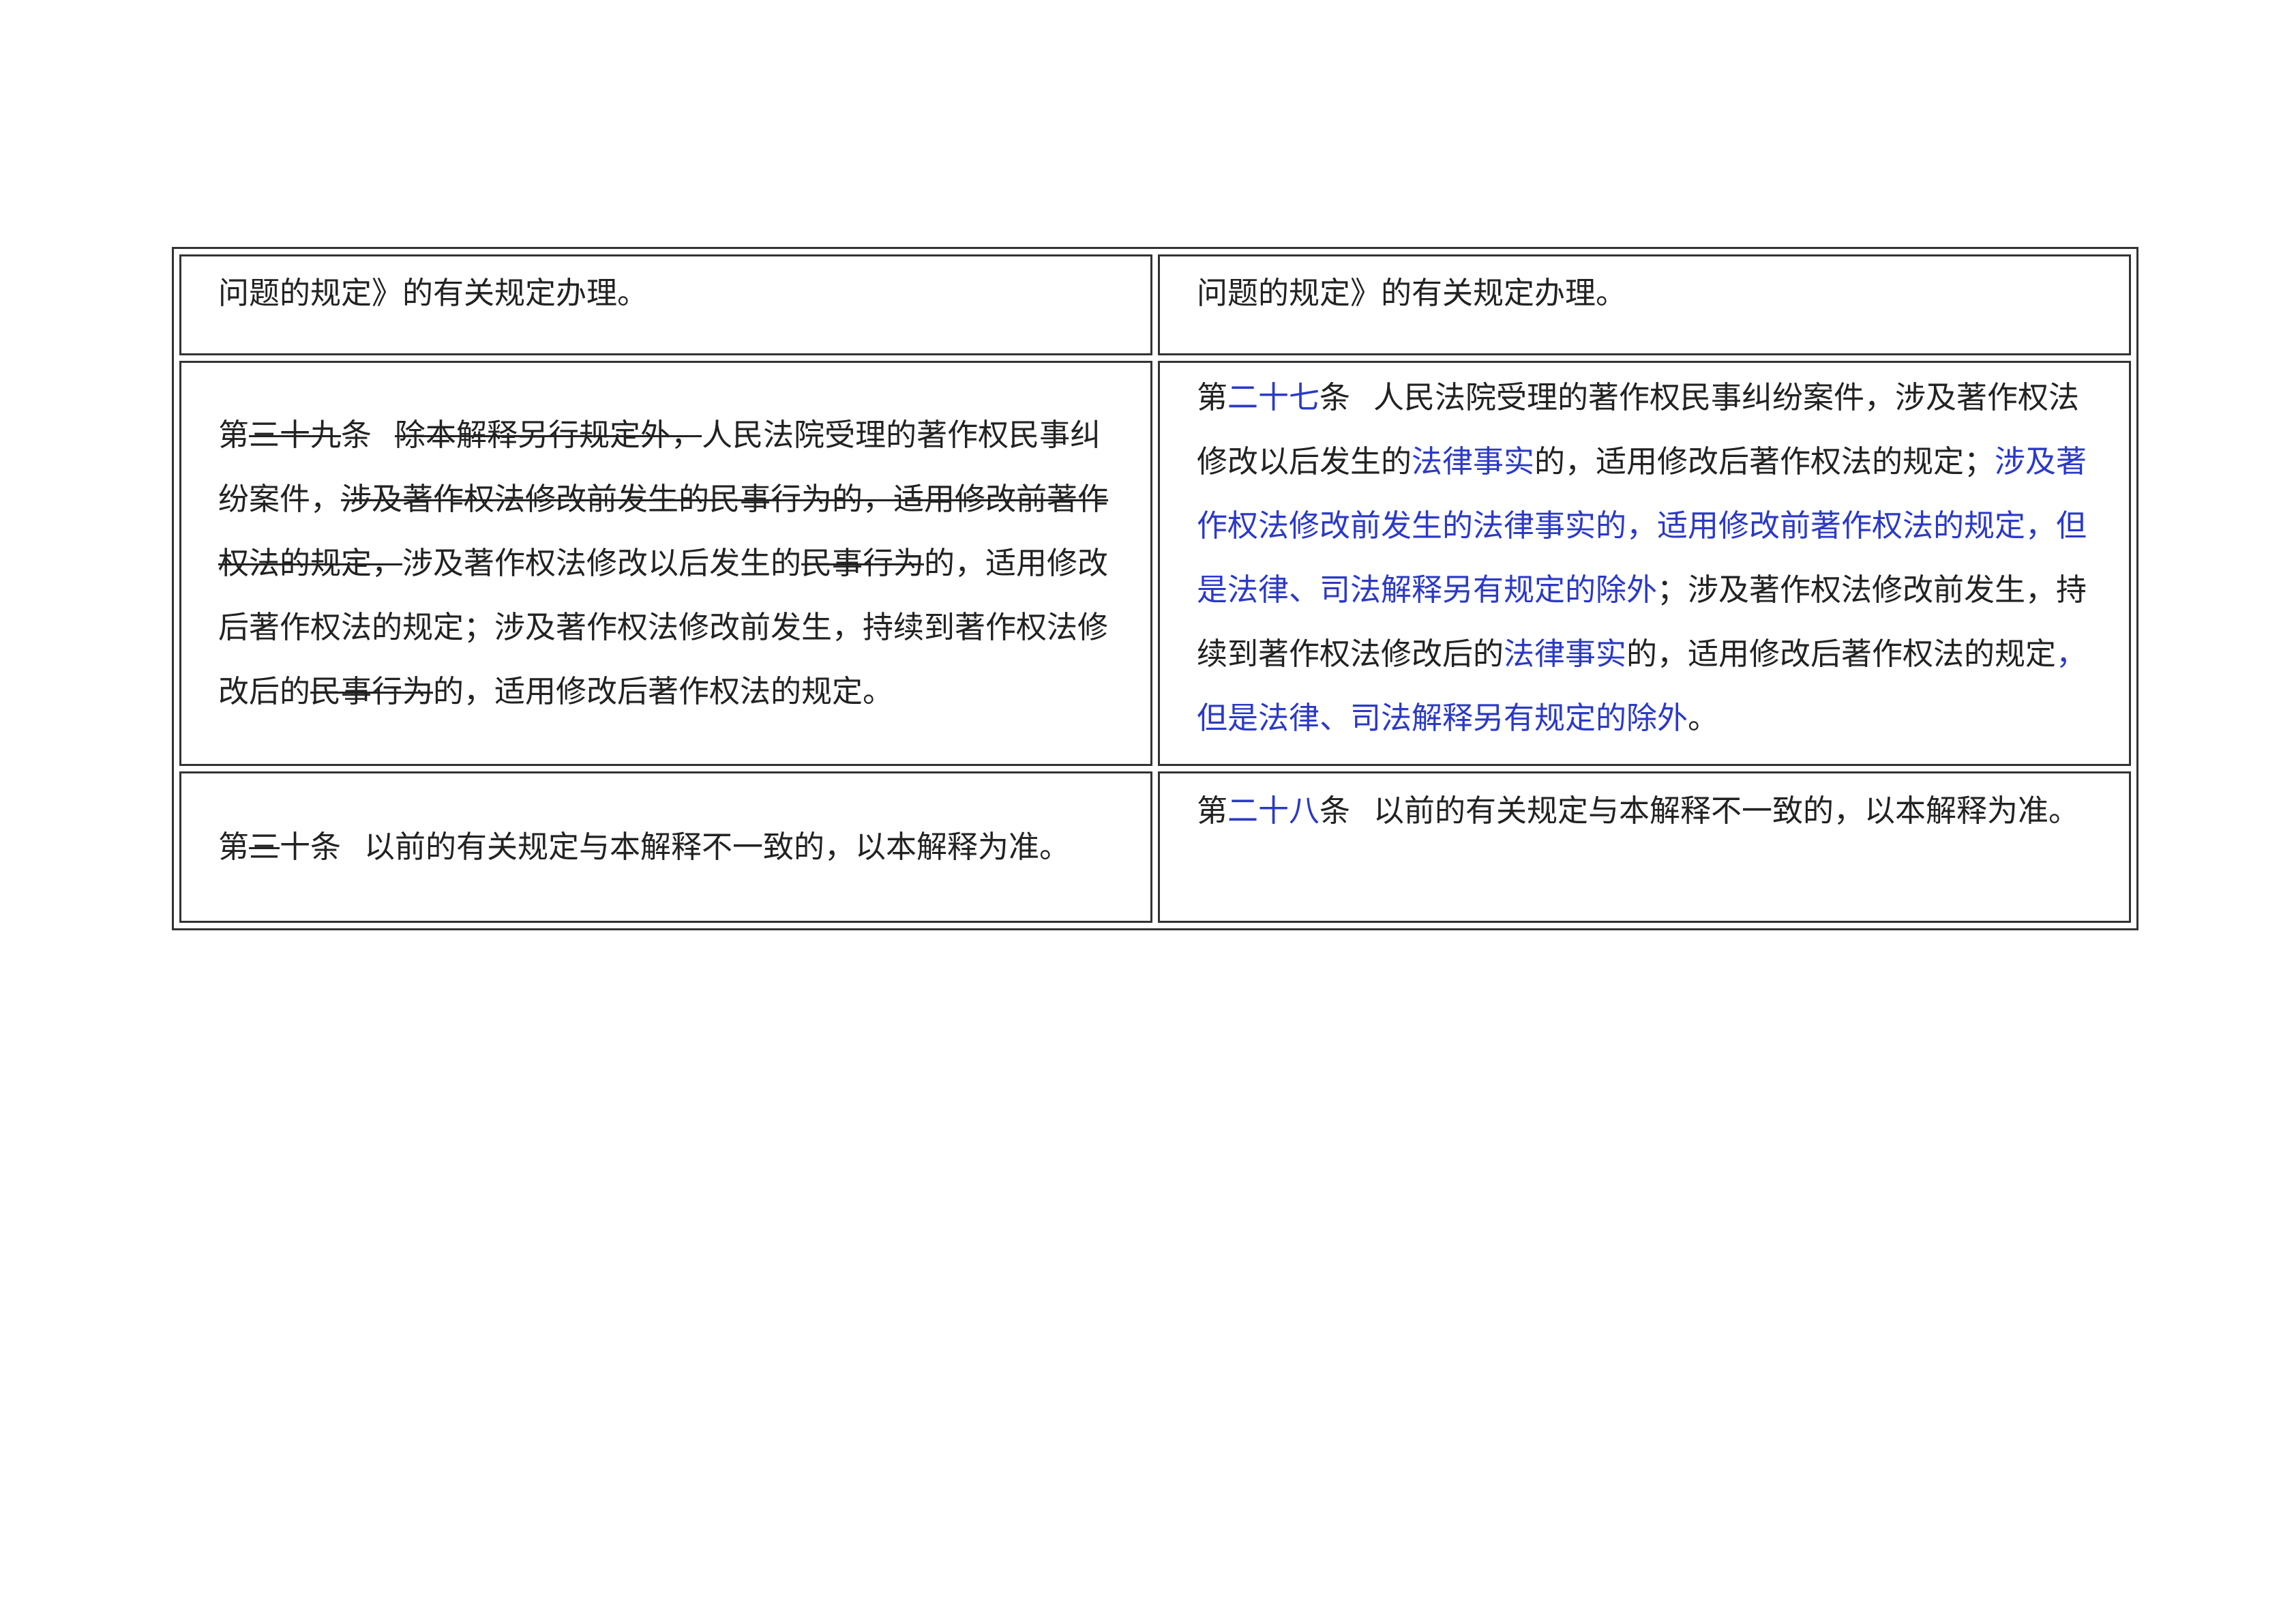 The height and width of the screenshot is (1624, 2296). Describe the element at coordinates (1764, 461) in the screenshot. I see `text-segment: 的，适用修改后著作权法的规定；` at that location.